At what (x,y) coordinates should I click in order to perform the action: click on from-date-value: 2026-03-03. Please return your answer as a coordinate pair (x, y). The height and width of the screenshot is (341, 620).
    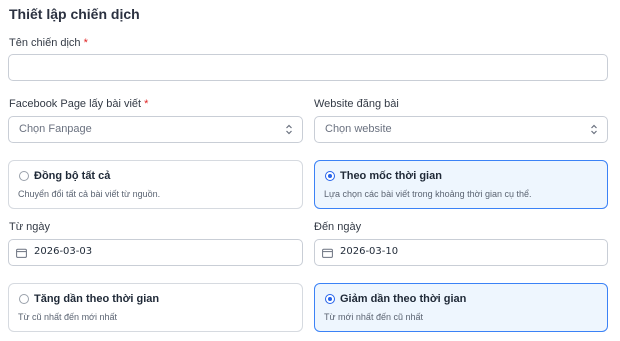
    Looking at the image, I should click on (63, 251).